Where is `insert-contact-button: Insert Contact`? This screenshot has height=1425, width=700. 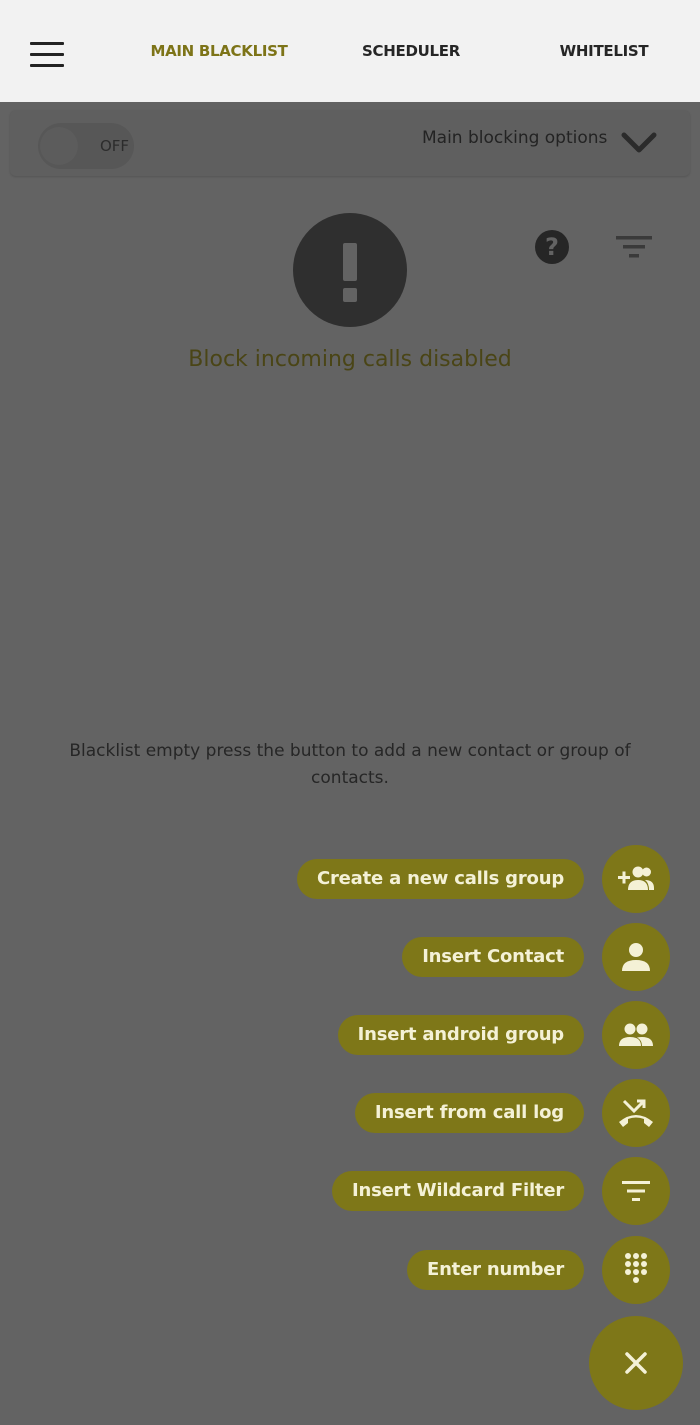 insert-contact-button: Insert Contact is located at coordinates (493, 957).